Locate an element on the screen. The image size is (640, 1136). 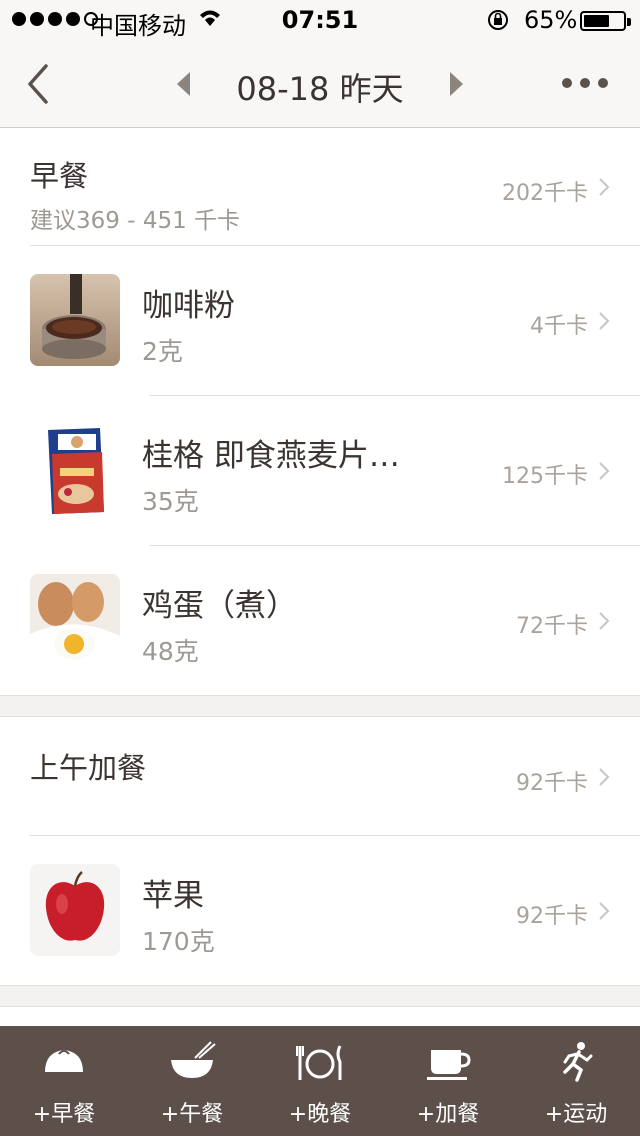
tab-label: +晚餐 is located at coordinates (320, 1114).